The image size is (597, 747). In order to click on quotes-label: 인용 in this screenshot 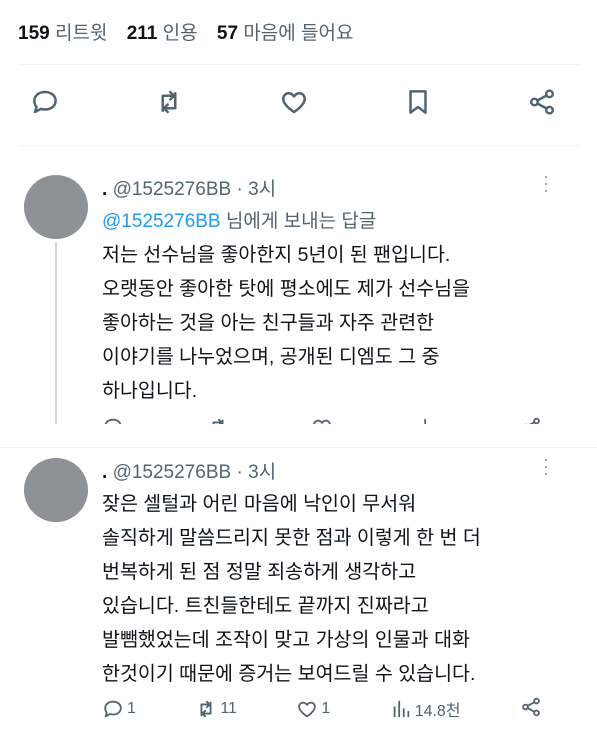, I will do `click(180, 33)`.